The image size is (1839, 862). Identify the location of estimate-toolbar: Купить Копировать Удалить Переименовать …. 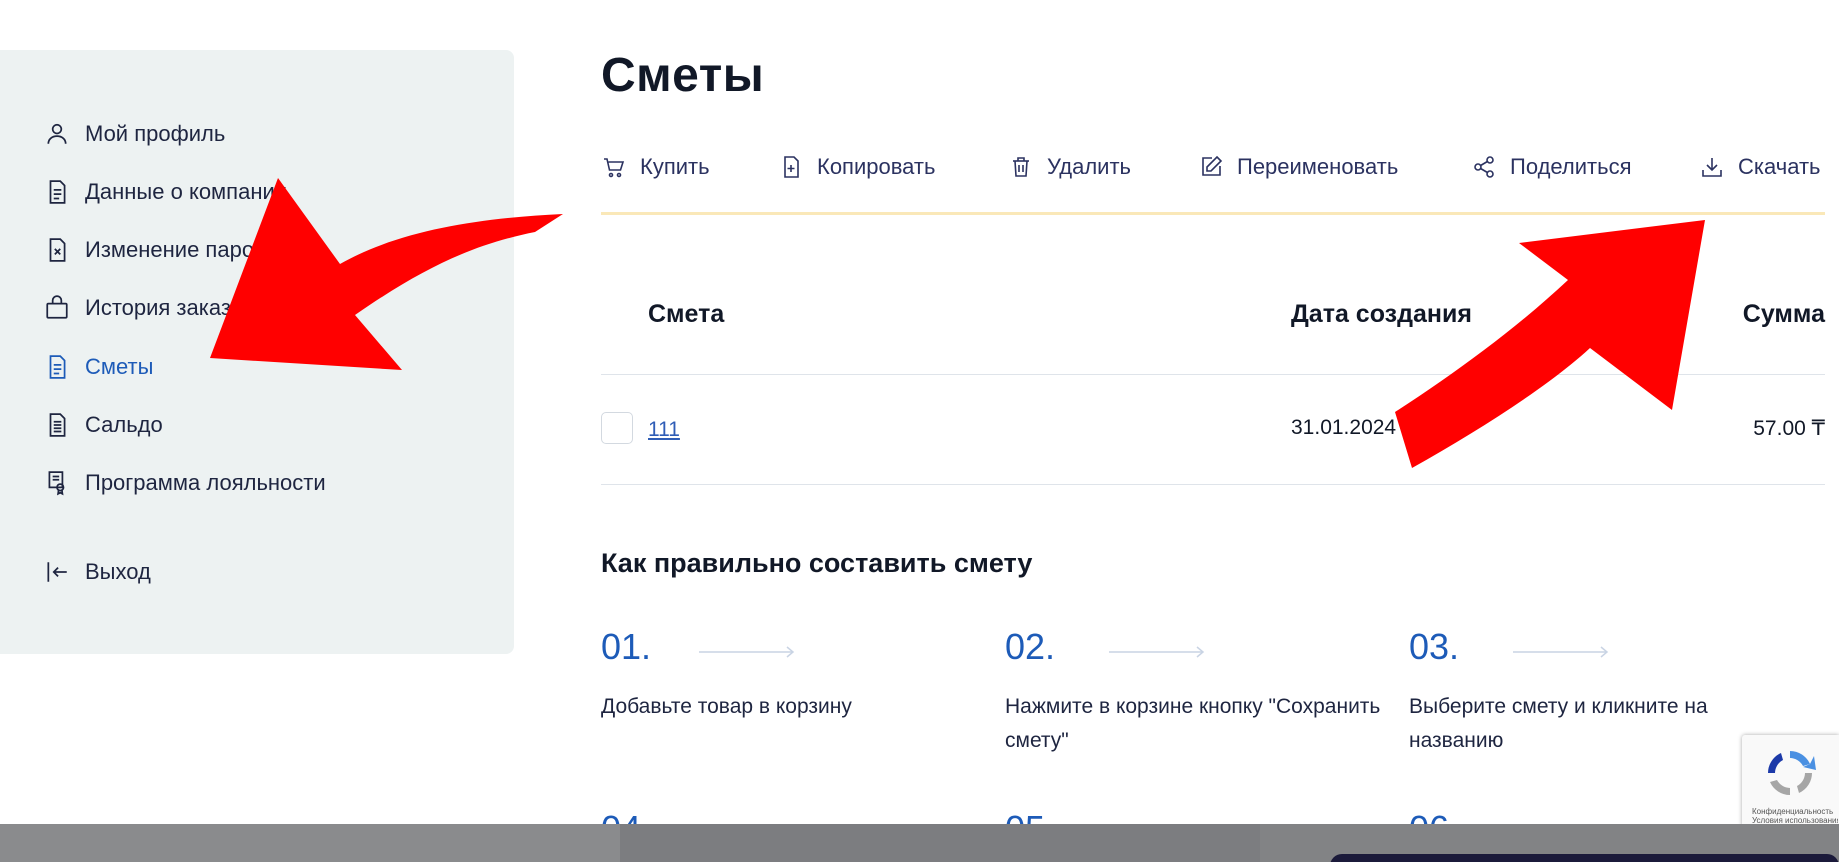
(1213, 168).